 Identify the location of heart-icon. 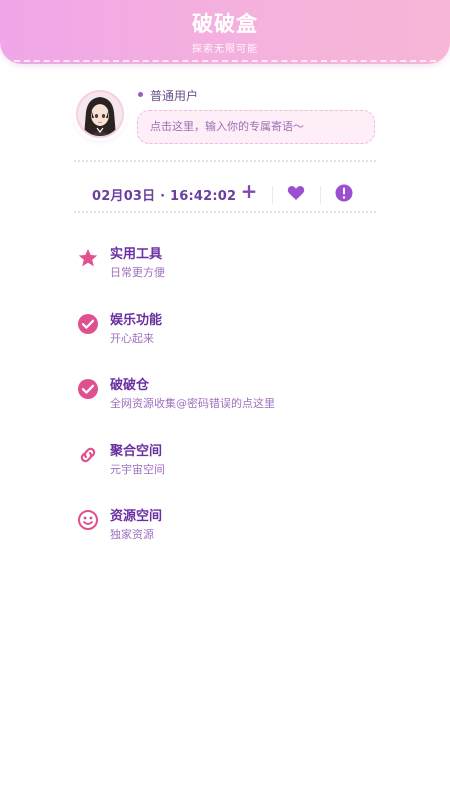
(296, 193).